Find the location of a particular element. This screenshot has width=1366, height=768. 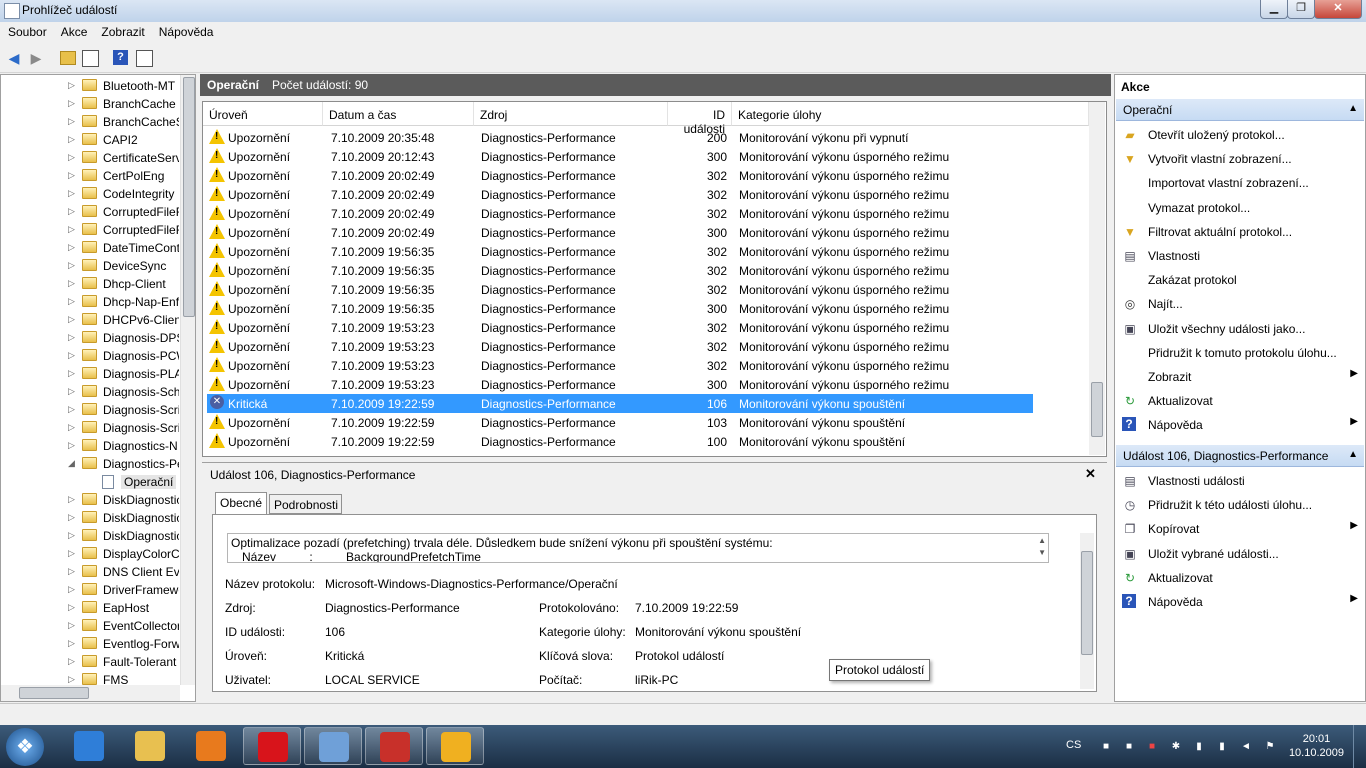

column-header-event-id: ID události is located at coordinates (700, 119).